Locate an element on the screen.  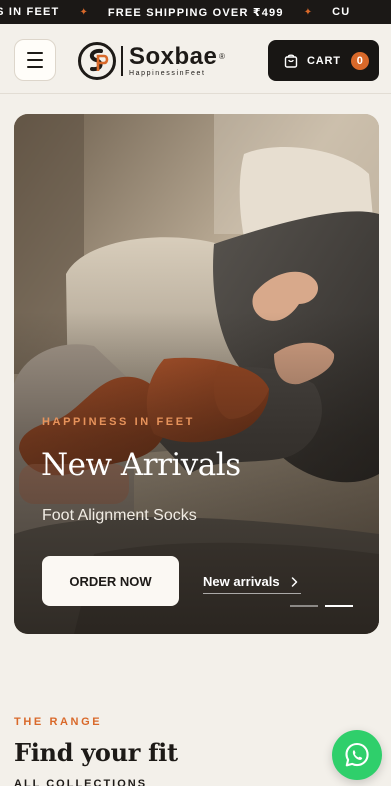
carousel-dot is located at coordinates (304, 606).